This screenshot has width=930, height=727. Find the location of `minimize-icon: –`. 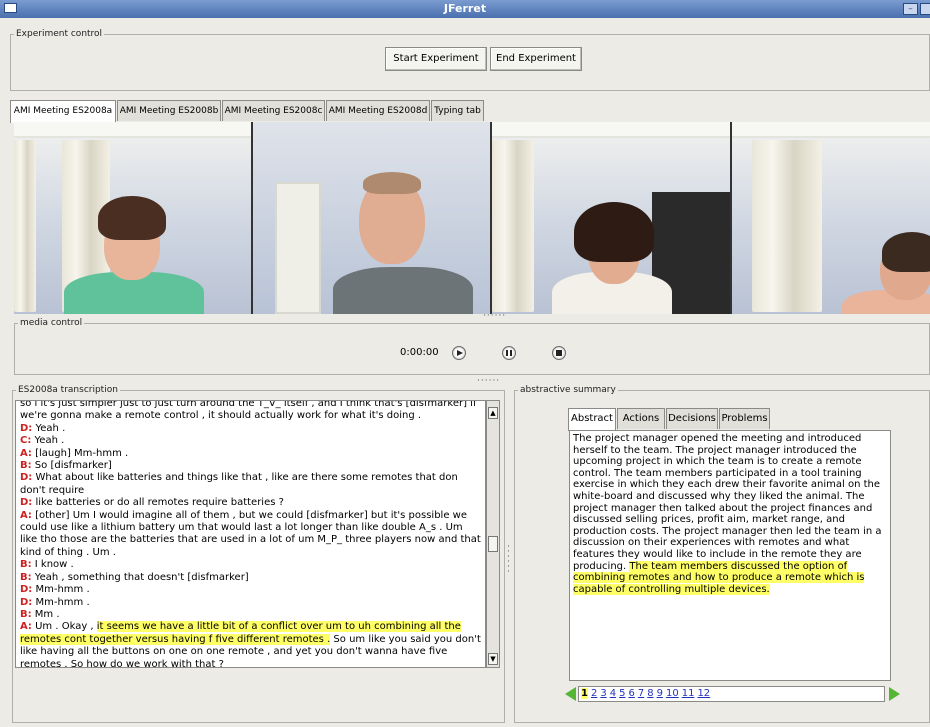

minimize-icon: – is located at coordinates (910, 9).